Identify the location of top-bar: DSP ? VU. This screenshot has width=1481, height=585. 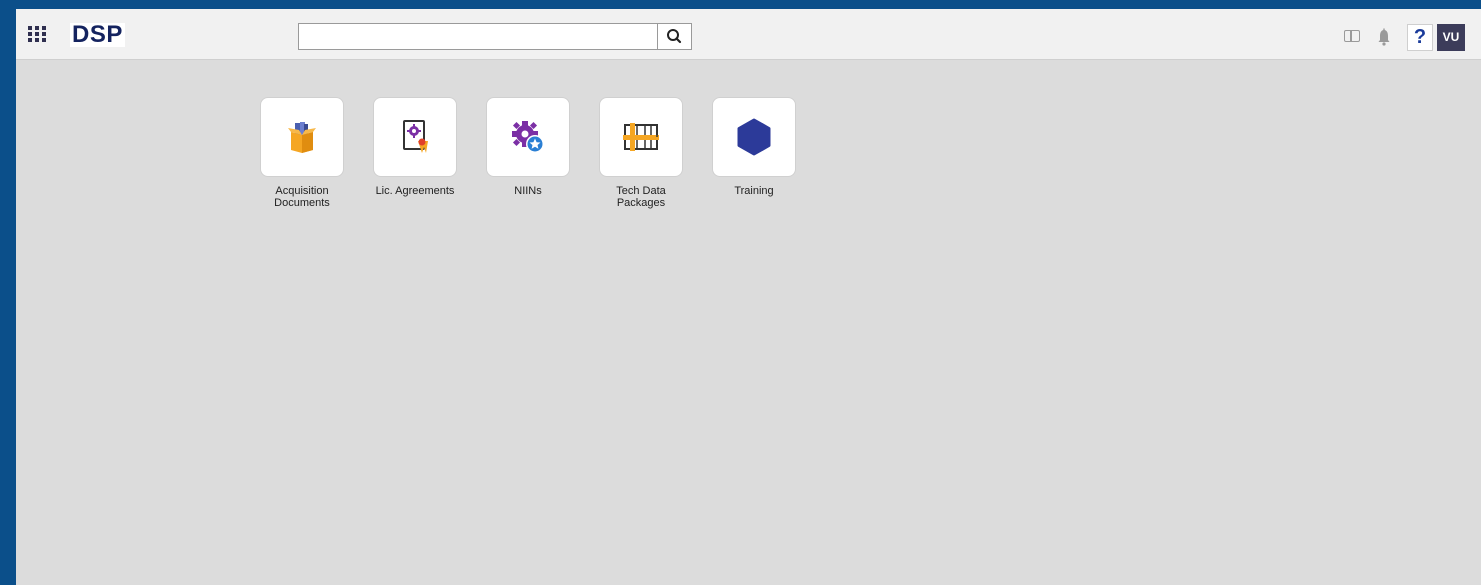
(748, 34).